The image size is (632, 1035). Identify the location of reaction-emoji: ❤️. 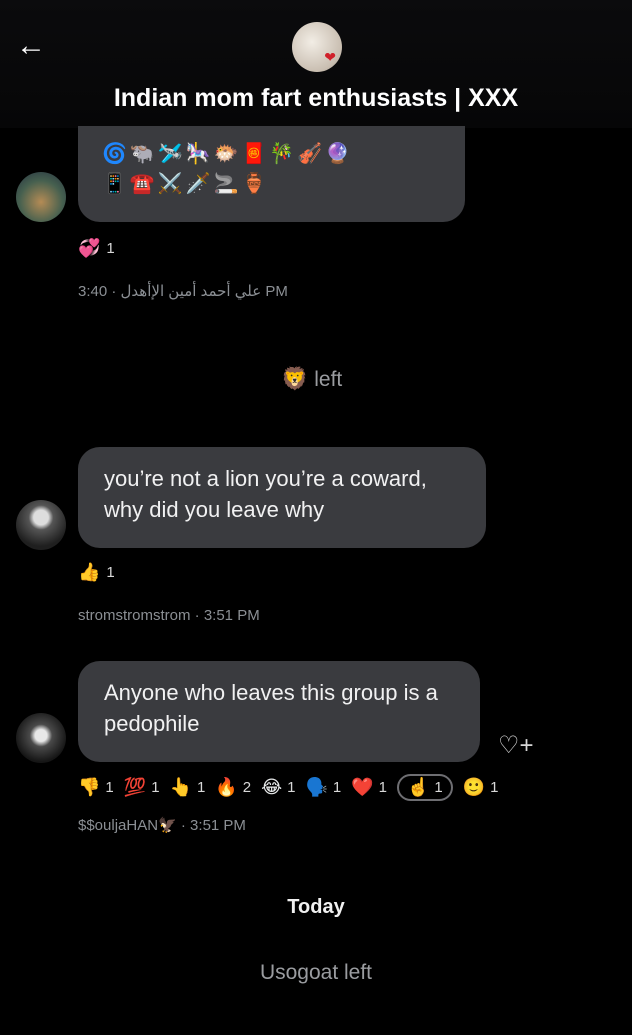
(362, 787).